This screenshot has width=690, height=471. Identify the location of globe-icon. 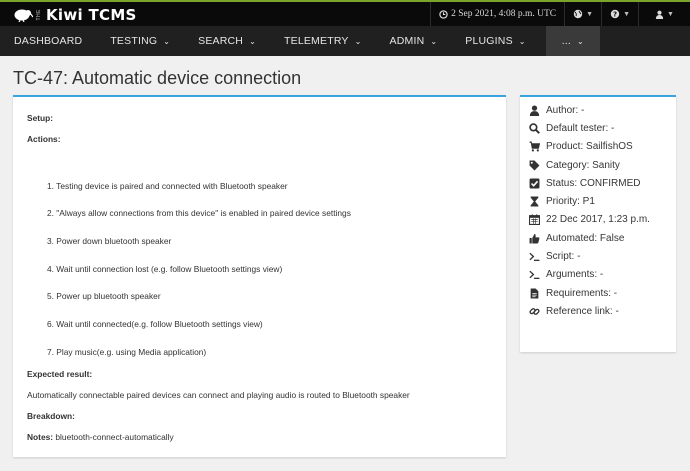
(578, 14).